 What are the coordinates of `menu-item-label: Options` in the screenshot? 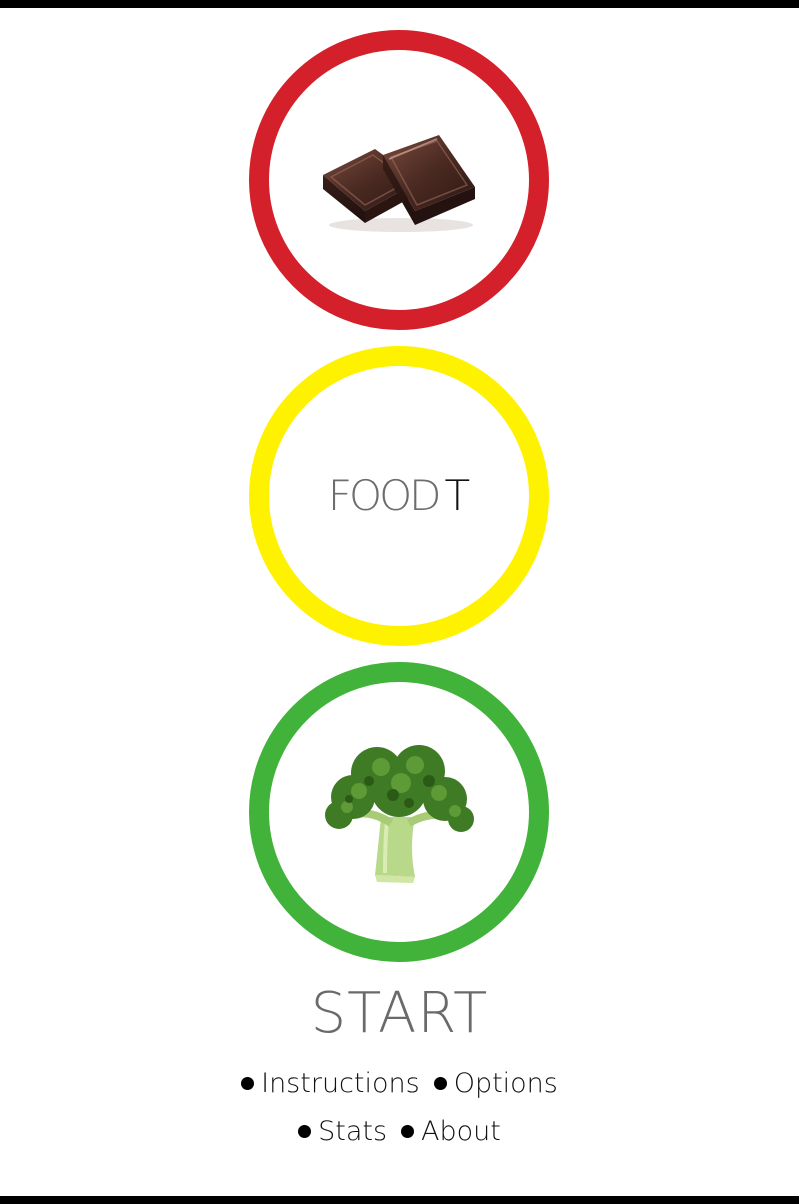 It's located at (505, 1083).